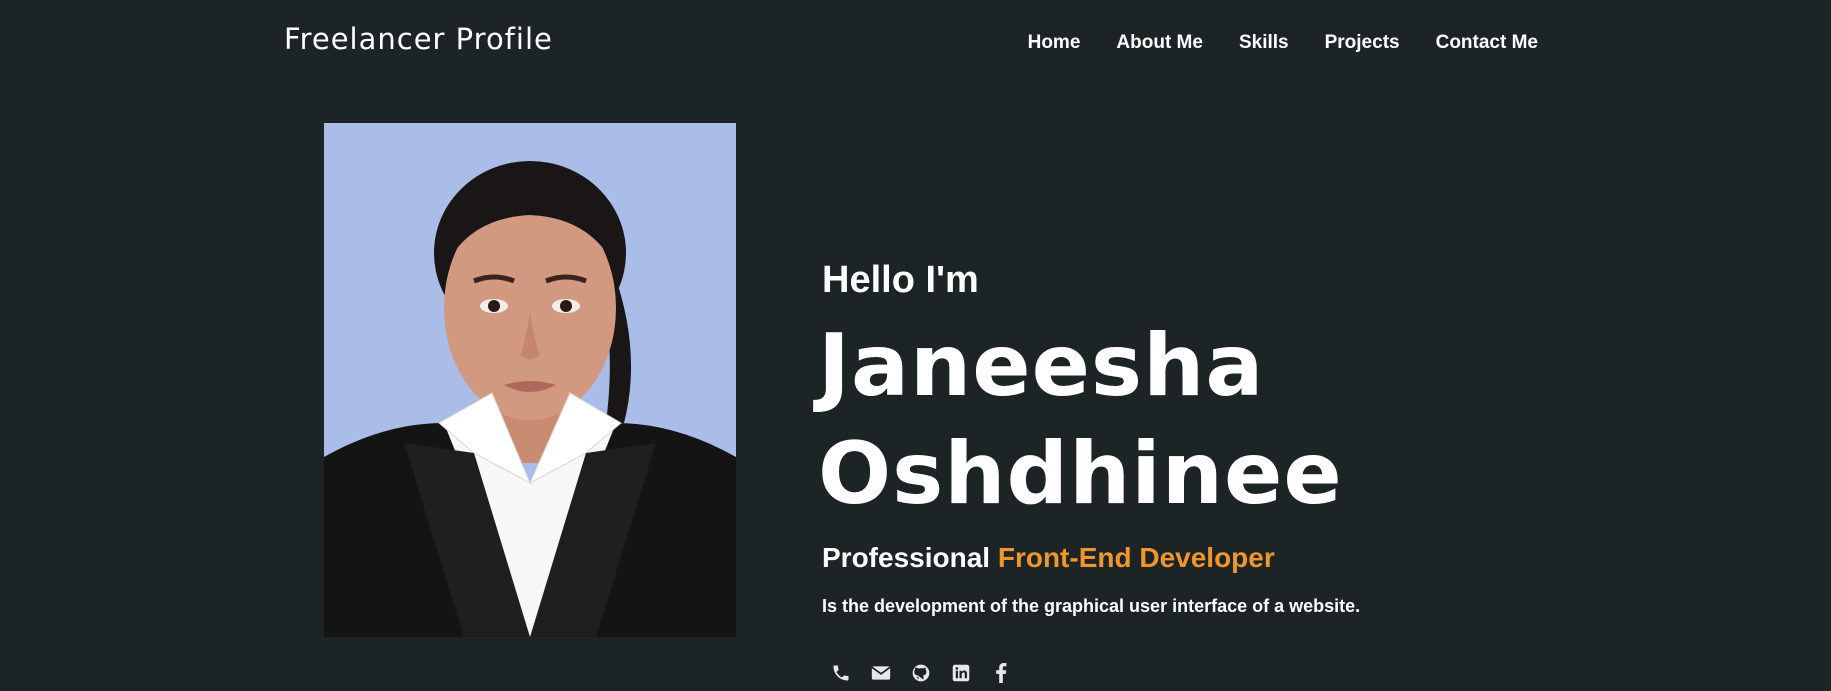 The height and width of the screenshot is (691, 1831). Describe the element at coordinates (1080, 474) in the screenshot. I see `name-line-2: Oshdhinee` at that location.